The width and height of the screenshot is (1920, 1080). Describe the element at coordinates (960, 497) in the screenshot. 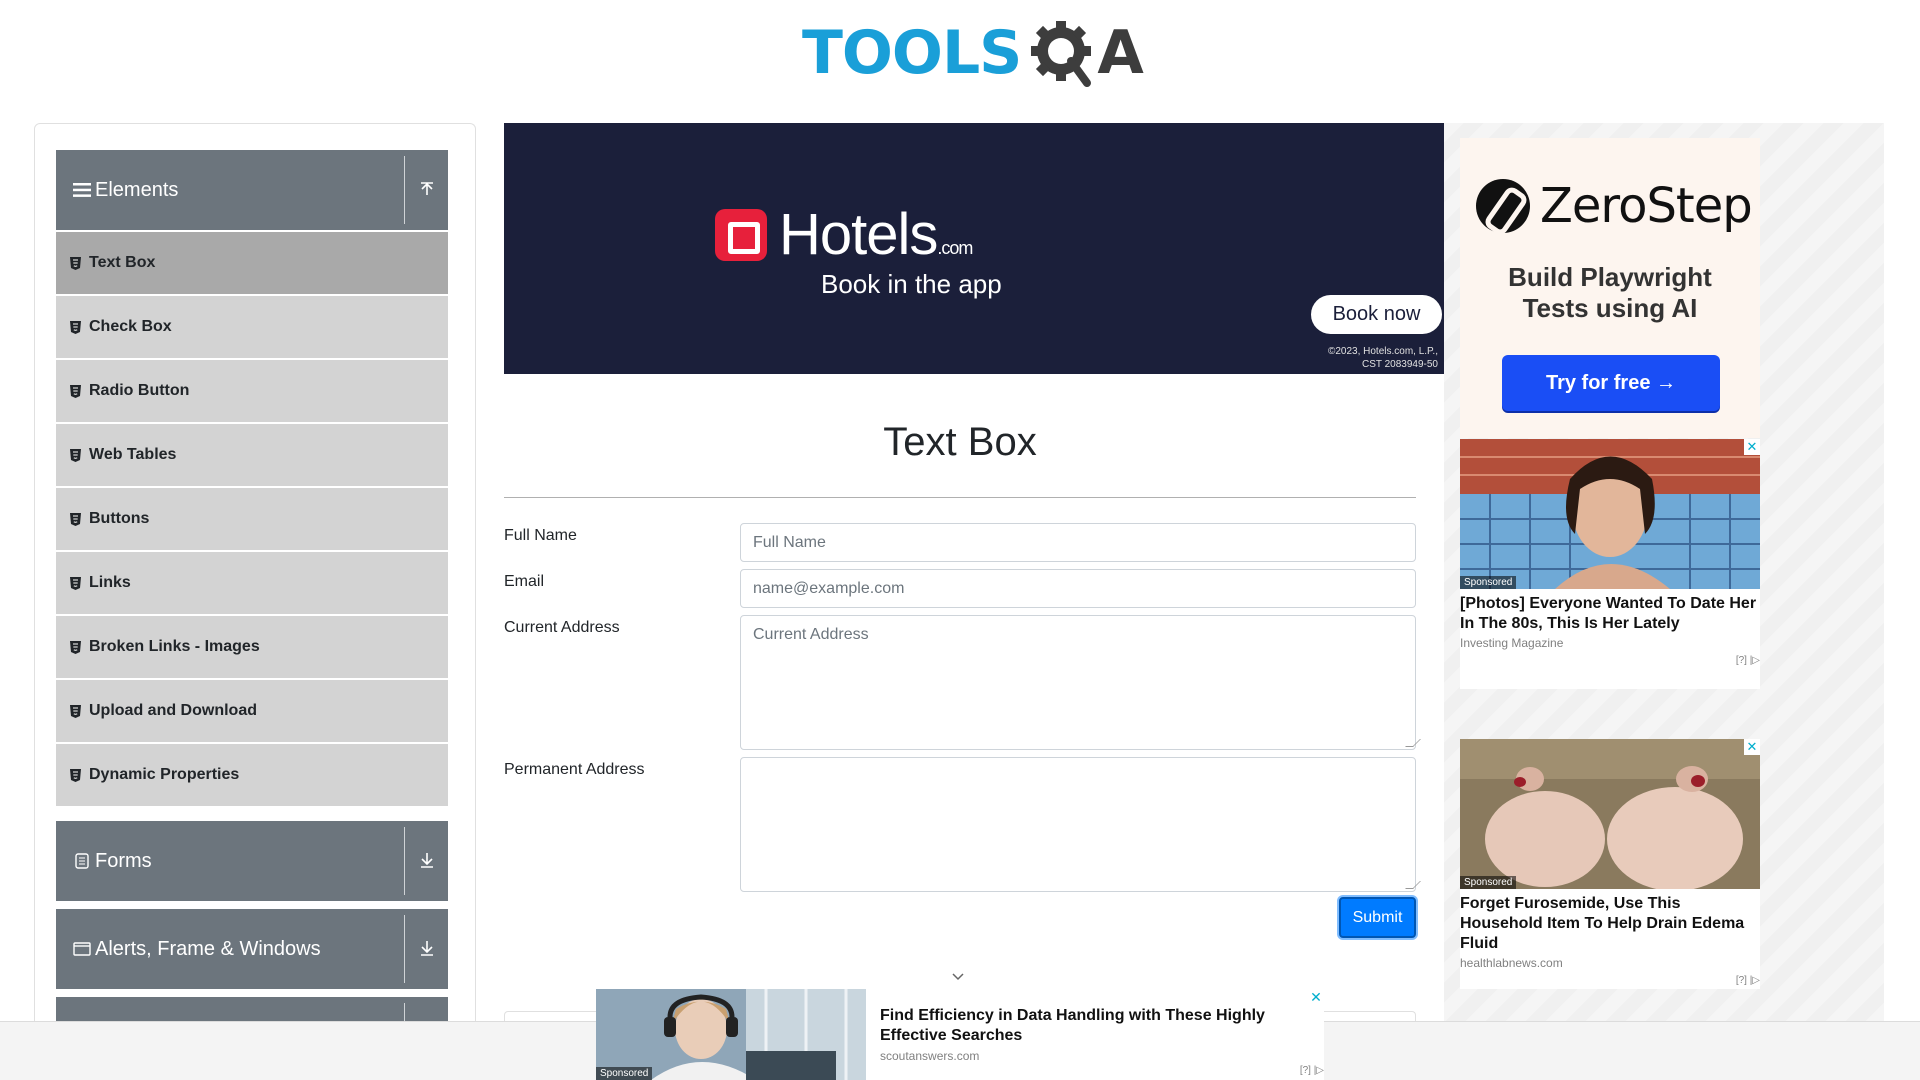

I see `title-divider` at that location.